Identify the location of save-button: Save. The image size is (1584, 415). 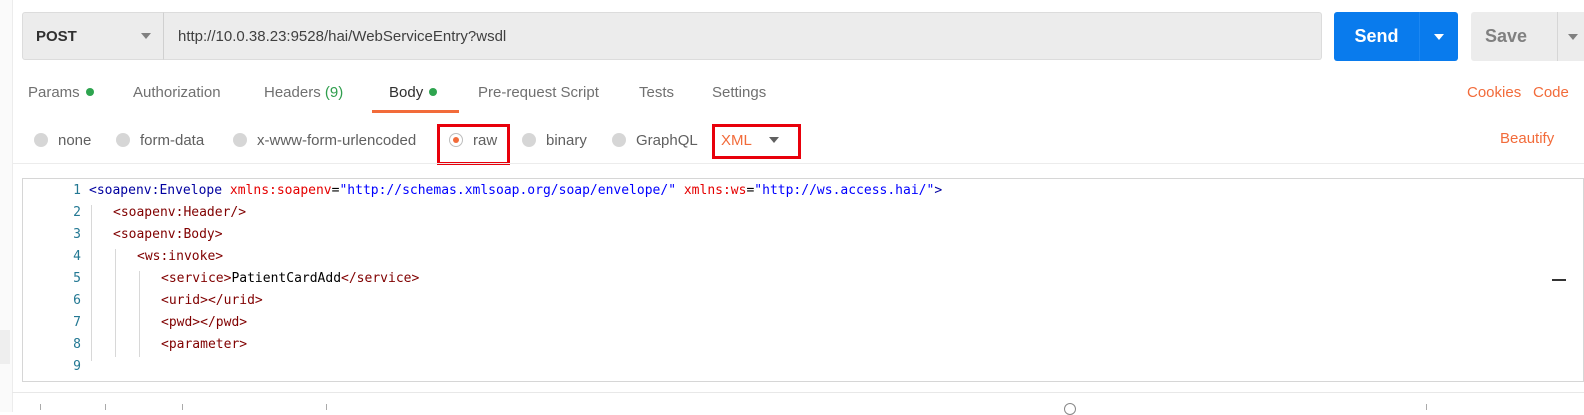
(1527, 36).